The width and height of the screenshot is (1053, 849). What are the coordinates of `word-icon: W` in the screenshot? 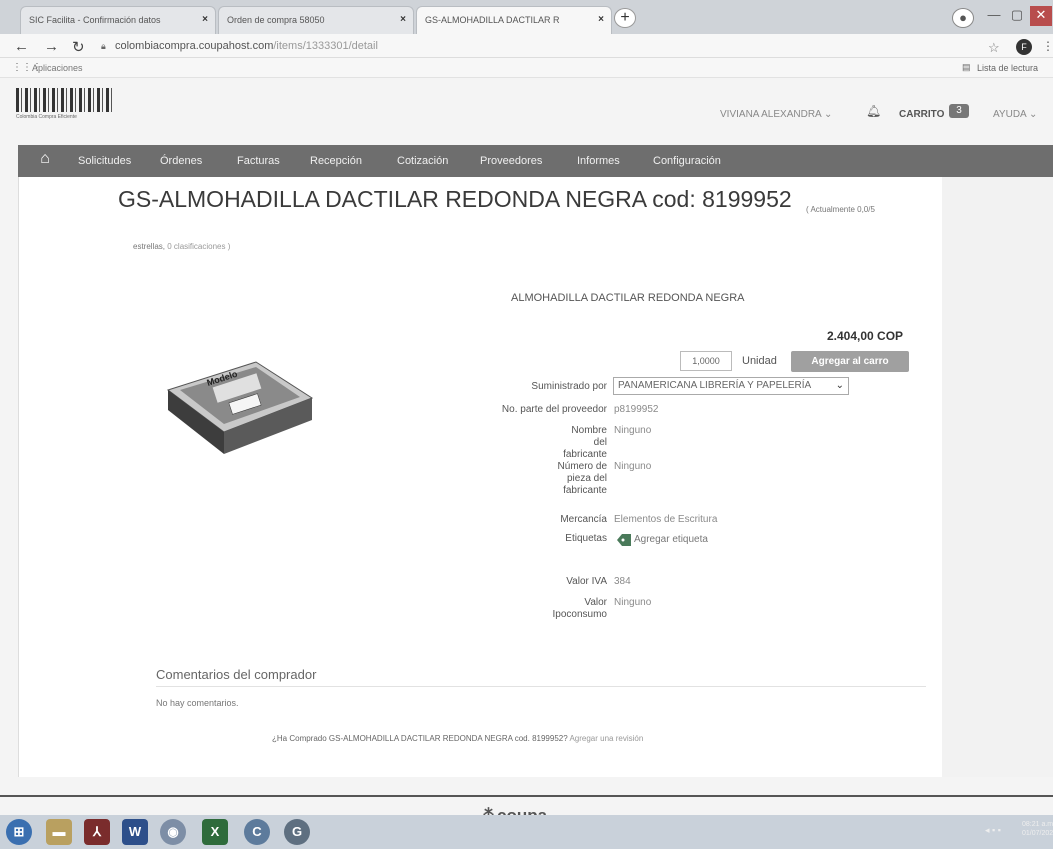 It's located at (135, 832).